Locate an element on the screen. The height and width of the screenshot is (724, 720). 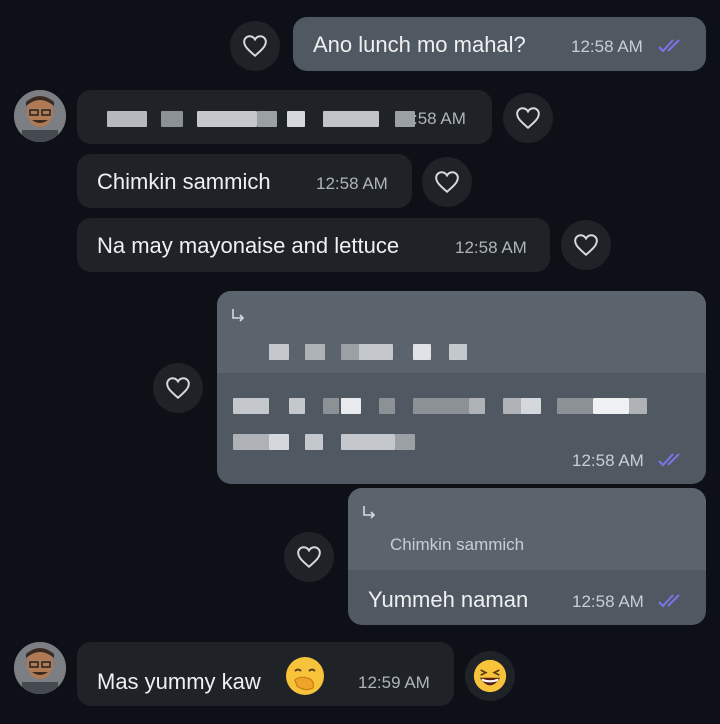
message-text: Na may mayonaise and lettuce is located at coordinates (248, 245).